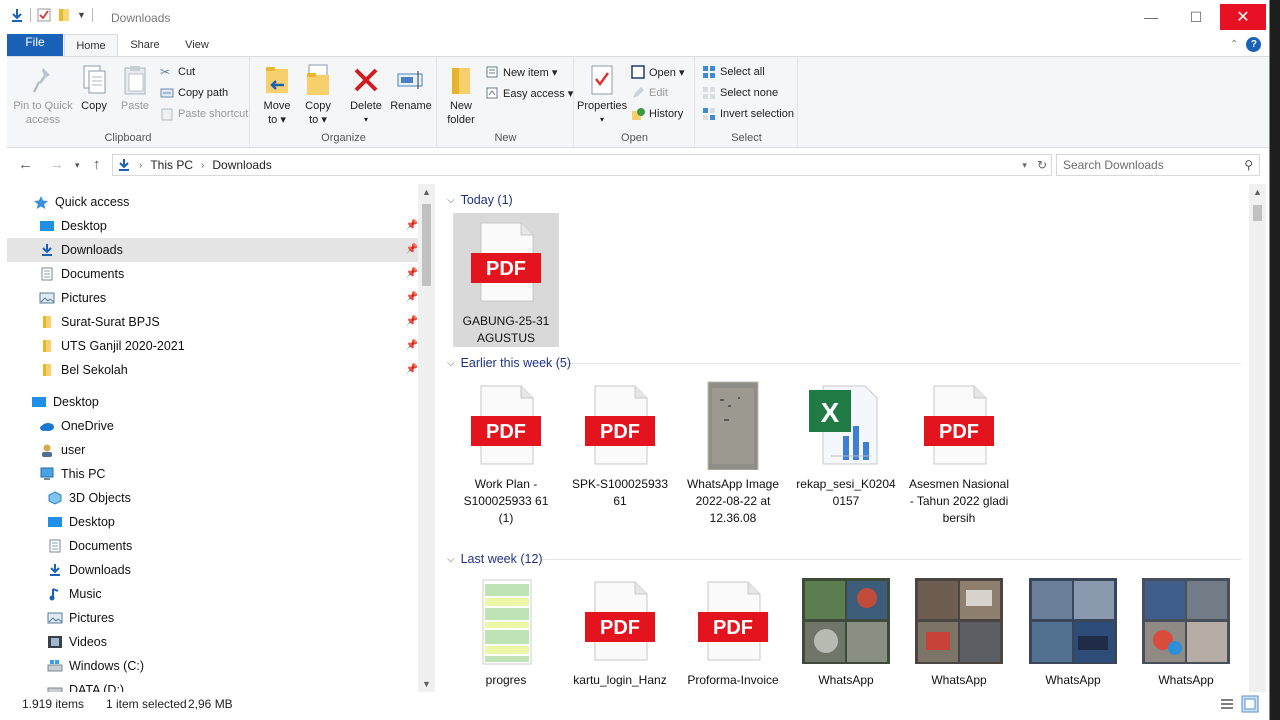 The width and height of the screenshot is (1280, 720). Describe the element at coordinates (212, 450) in the screenshot. I see `tree-user: user` at that location.